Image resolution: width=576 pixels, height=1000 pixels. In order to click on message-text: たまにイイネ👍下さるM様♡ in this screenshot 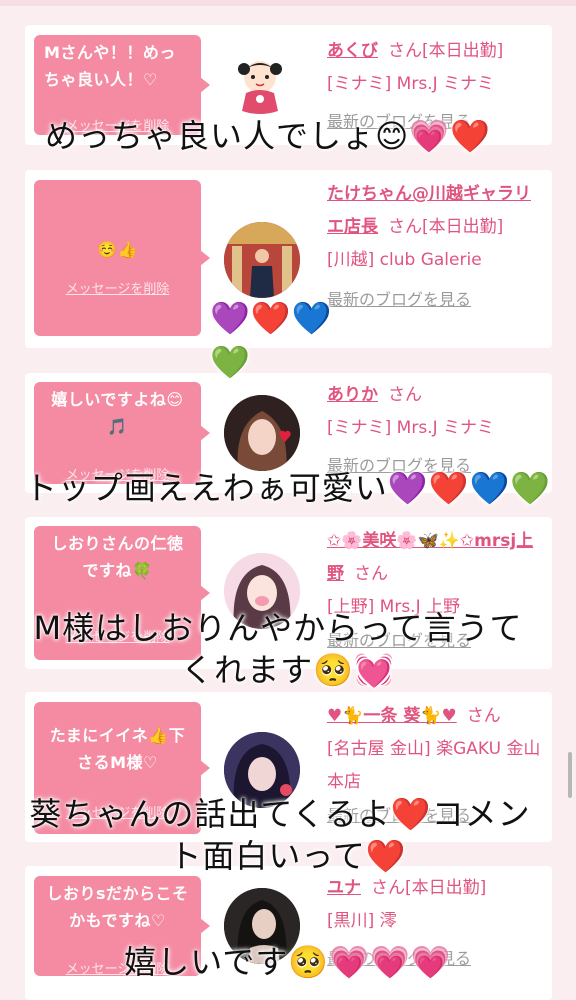, I will do `click(117, 749)`.